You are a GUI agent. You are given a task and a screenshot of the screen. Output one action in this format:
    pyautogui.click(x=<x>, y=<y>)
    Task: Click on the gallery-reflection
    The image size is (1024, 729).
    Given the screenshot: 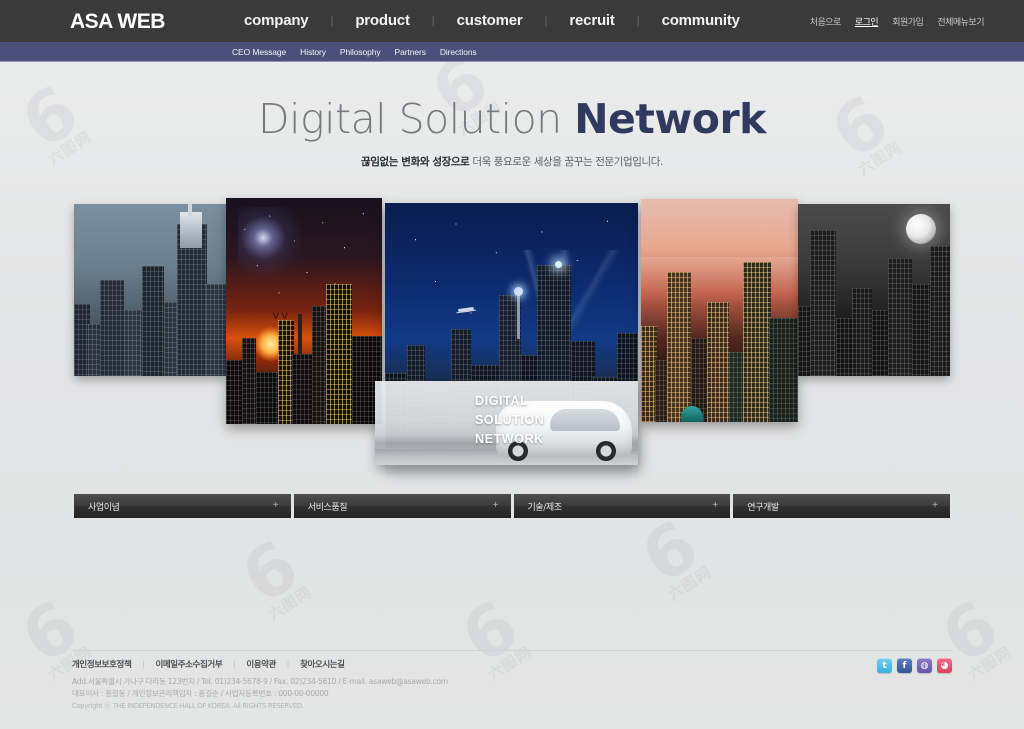 What is the action you would take?
    pyautogui.click(x=511, y=472)
    